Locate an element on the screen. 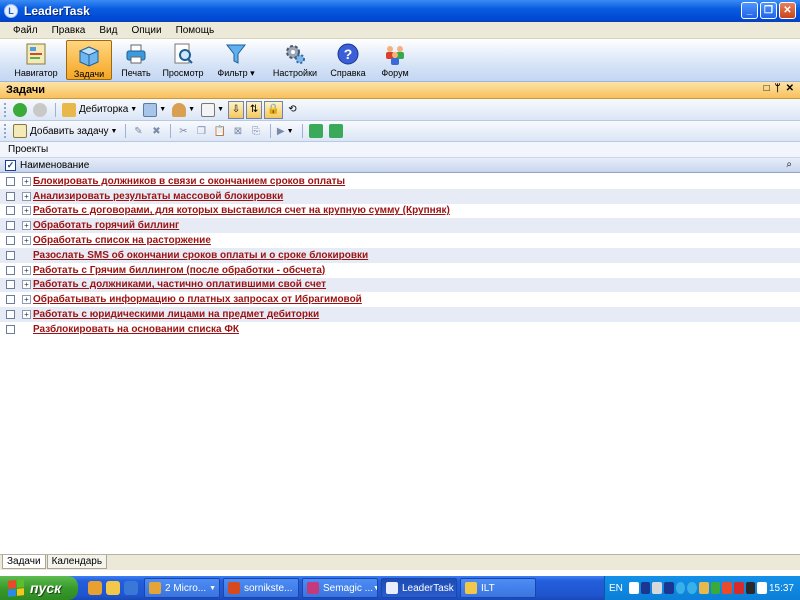  taskbar-item: Semagic ...▼ is located at coordinates (340, 588).